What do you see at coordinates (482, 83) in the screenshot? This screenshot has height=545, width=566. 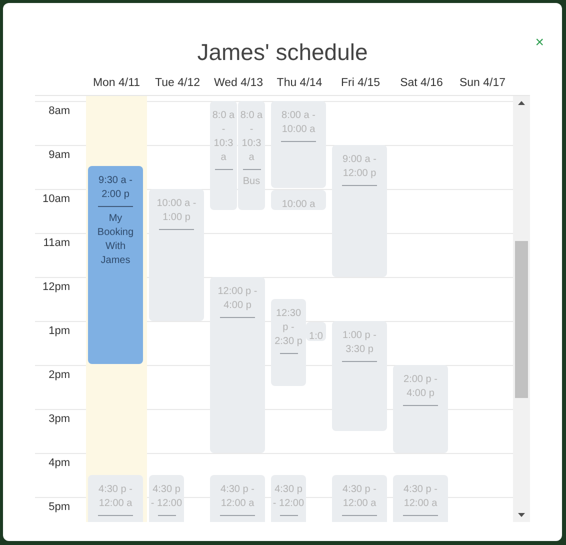 I see `day-header: Sun 4/17` at bounding box center [482, 83].